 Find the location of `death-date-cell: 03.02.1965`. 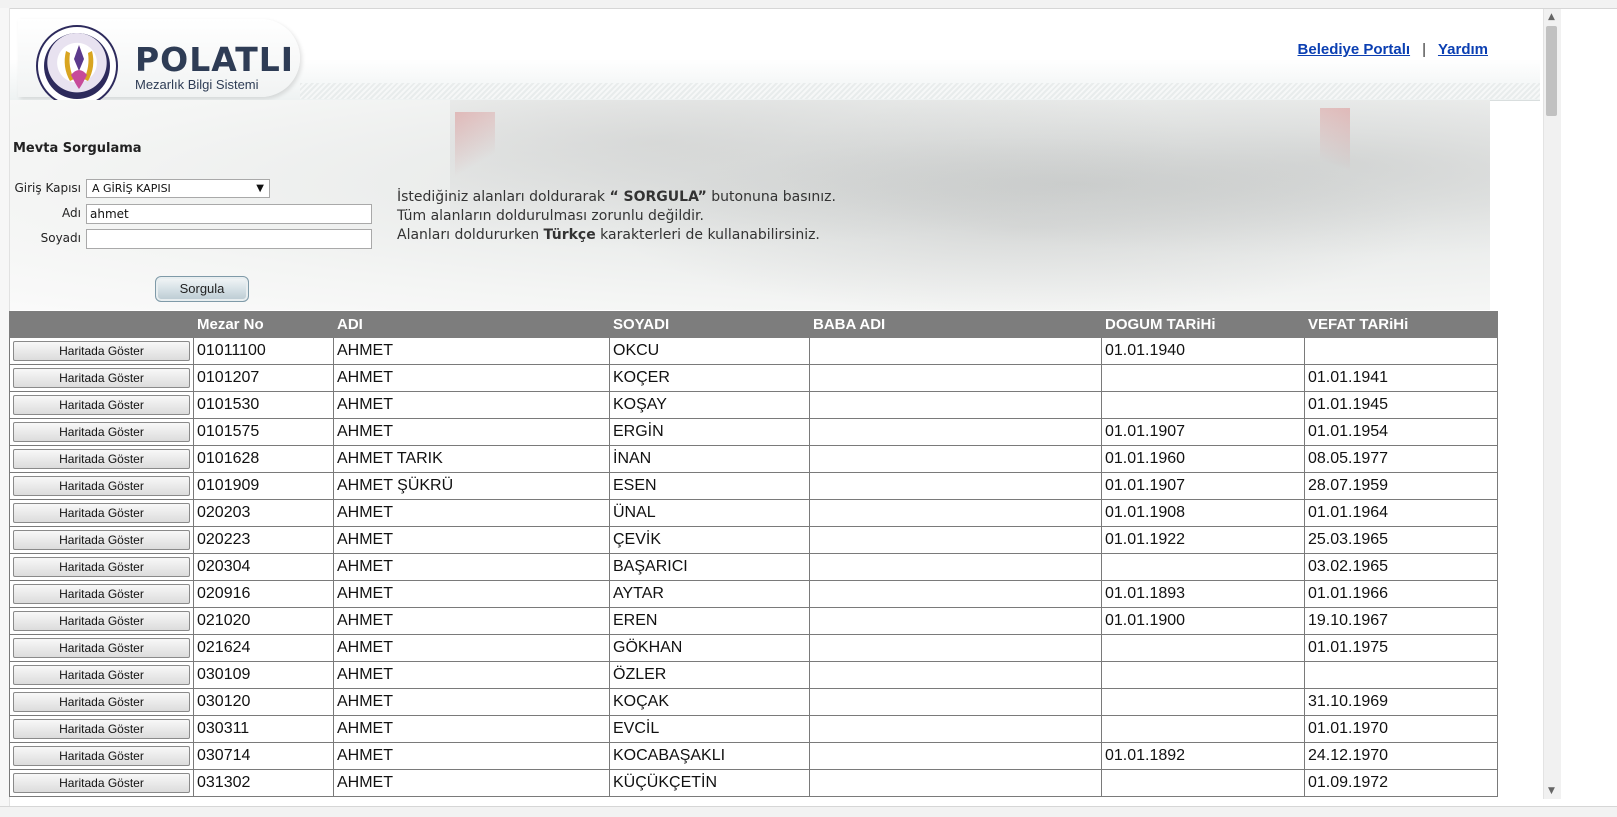

death-date-cell: 03.02.1965 is located at coordinates (1401, 567).